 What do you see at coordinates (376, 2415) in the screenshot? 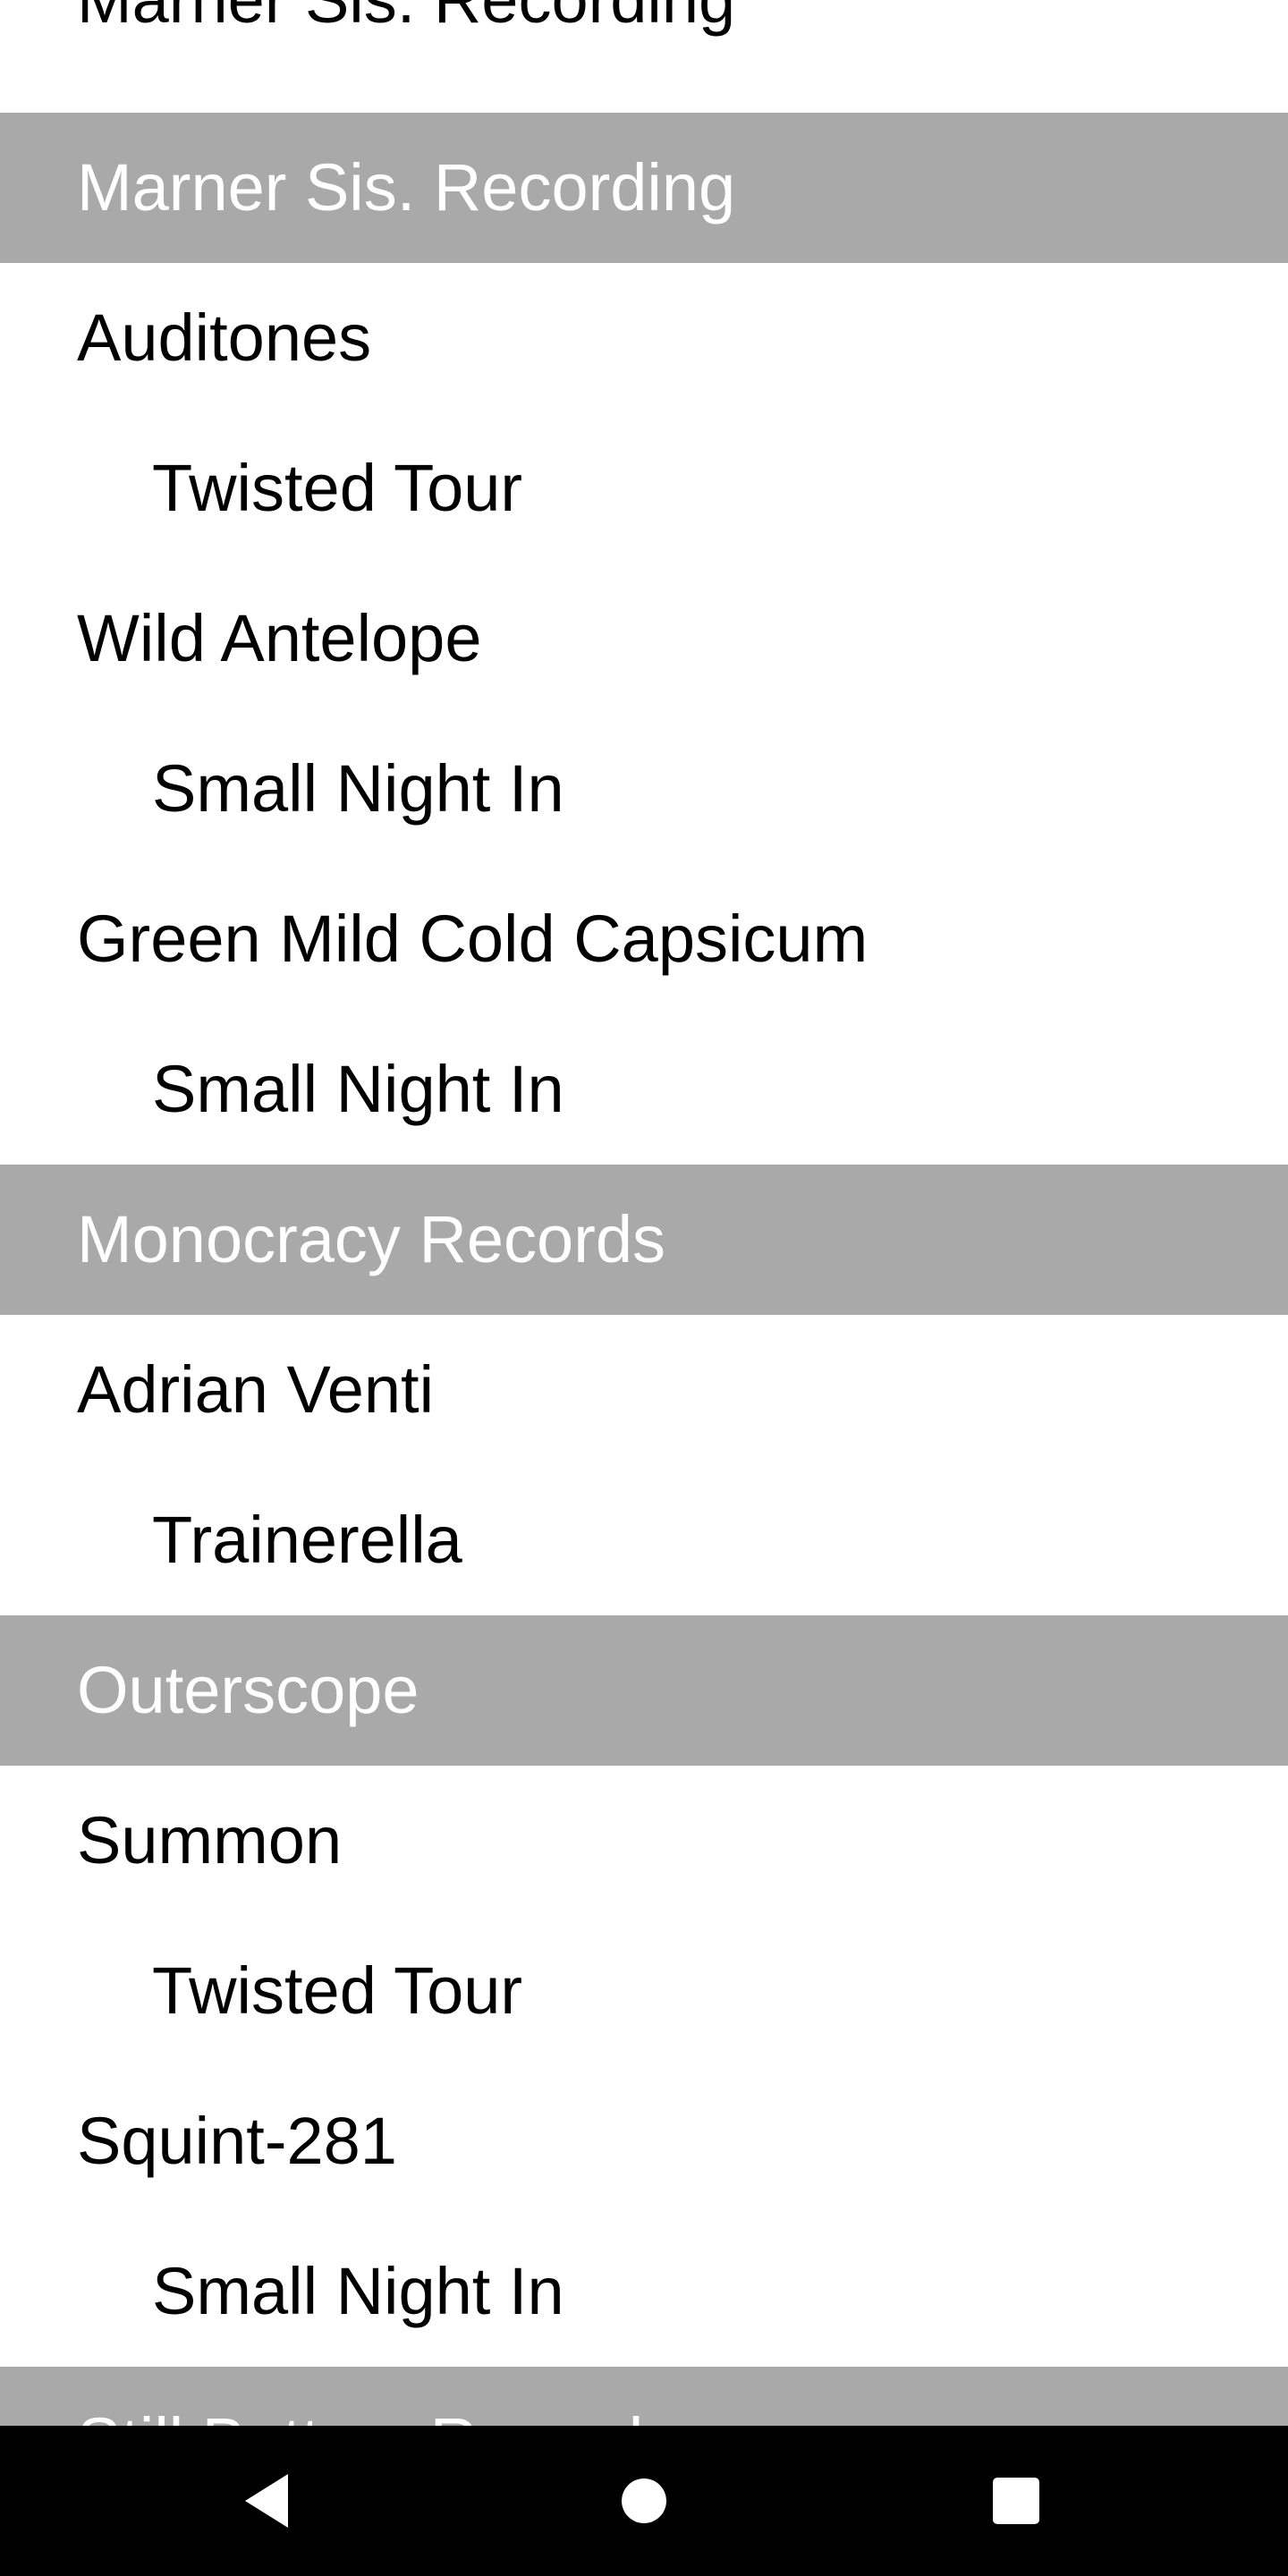
I see `section-header-title: Still Bottom Records` at bounding box center [376, 2415].